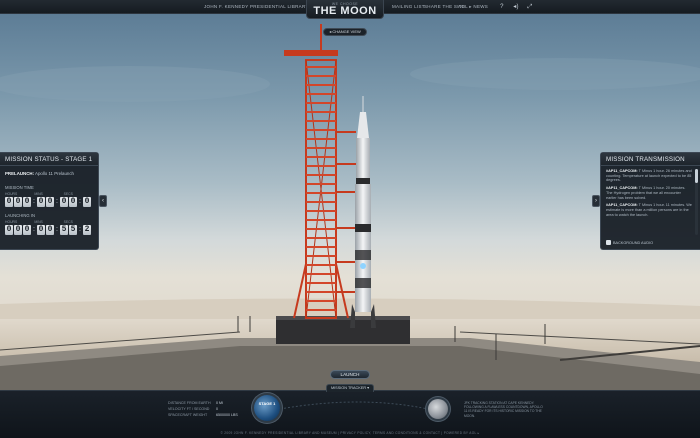 The height and width of the screenshot is (438, 700). I want to click on stat-row: SPACECRAFT WEIGHT 6500000 LBS, so click(203, 415).